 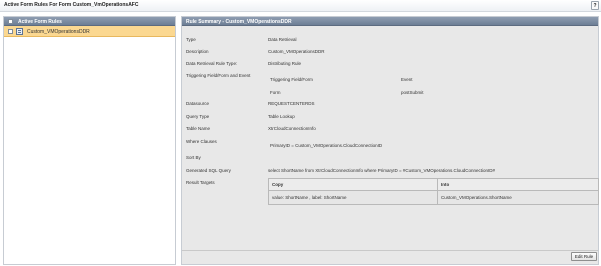 What do you see at coordinates (191, 39) in the screenshot?
I see `type-label: Type` at bounding box center [191, 39].